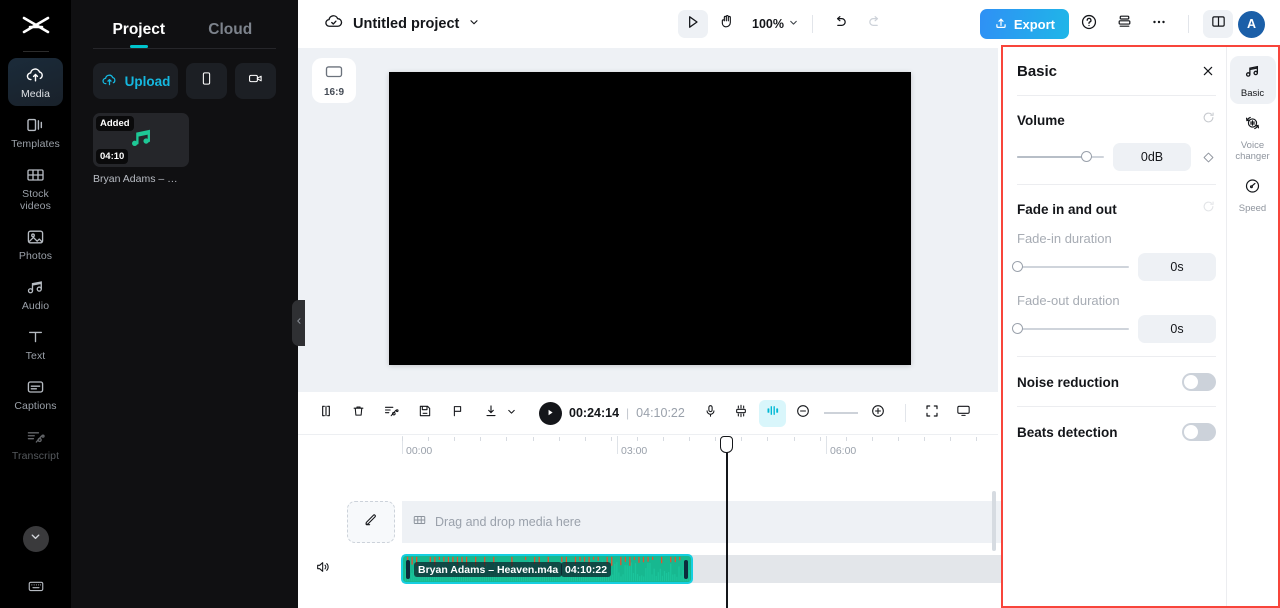 The width and height of the screenshot is (1280, 608). I want to click on sidebar-item-captions: Captions, so click(35, 394).